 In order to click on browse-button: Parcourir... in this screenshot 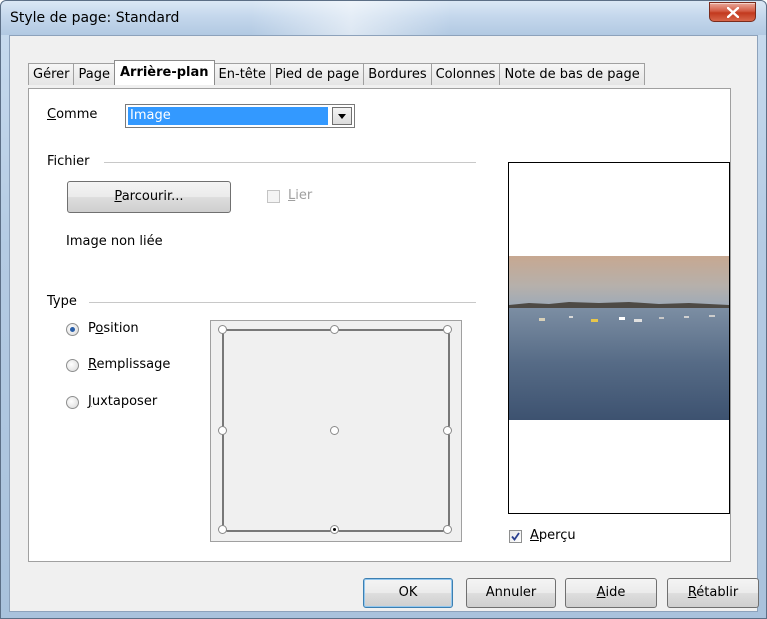, I will do `click(149, 197)`.